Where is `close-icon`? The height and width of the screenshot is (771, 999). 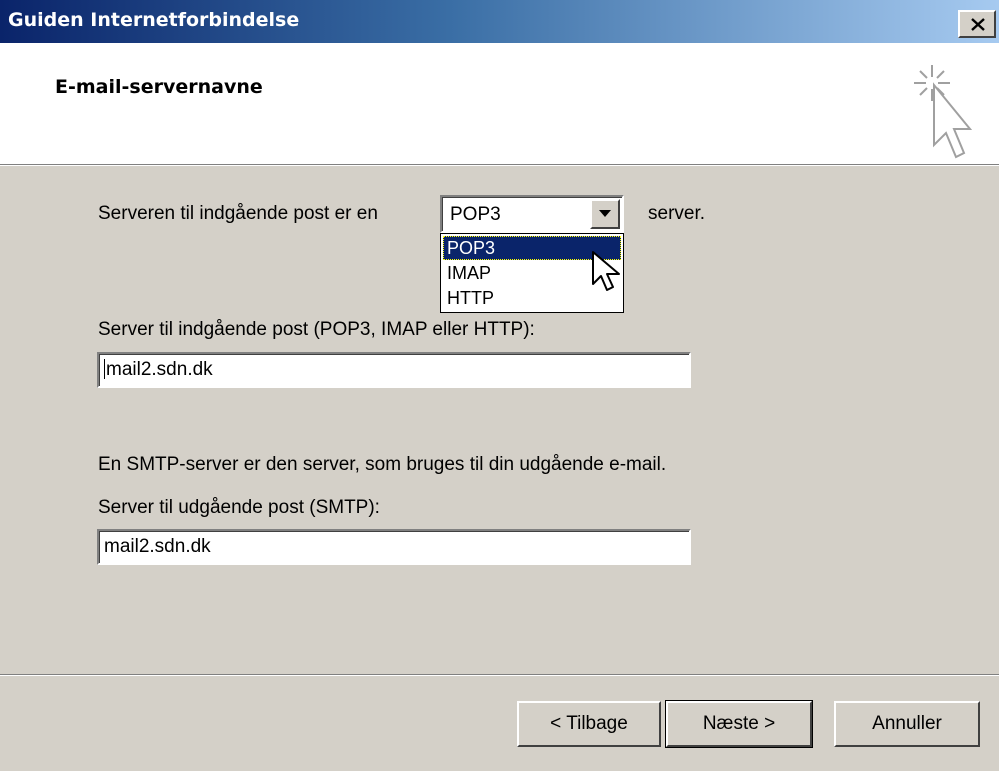 close-icon is located at coordinates (978, 24).